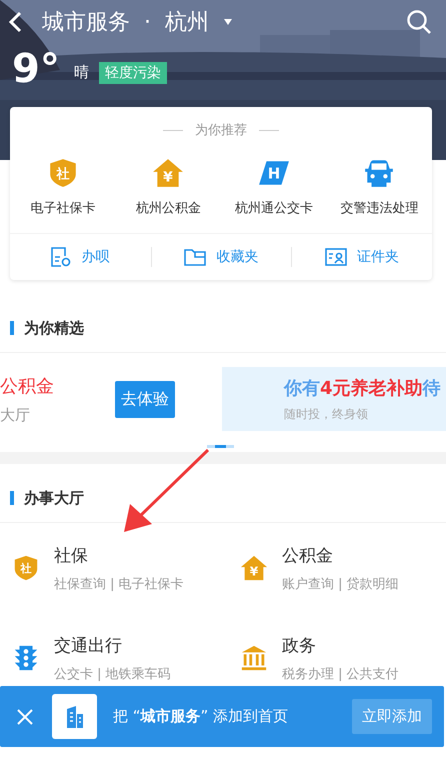  I want to click on slide-subtitle: 大厅, so click(15, 415).